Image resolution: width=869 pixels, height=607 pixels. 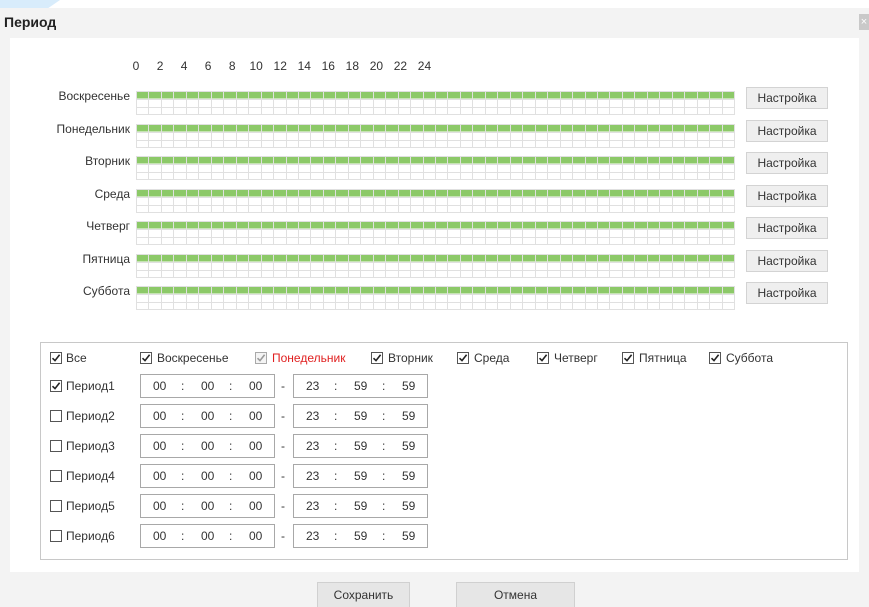 What do you see at coordinates (749, 358) in the screenshot?
I see `day-checkbox-label: Суббота` at bounding box center [749, 358].